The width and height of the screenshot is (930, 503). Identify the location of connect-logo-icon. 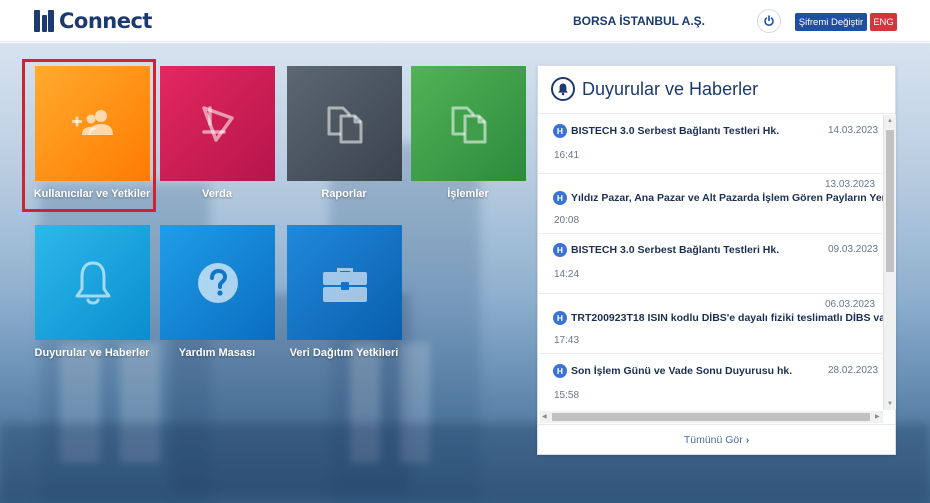
(44, 21).